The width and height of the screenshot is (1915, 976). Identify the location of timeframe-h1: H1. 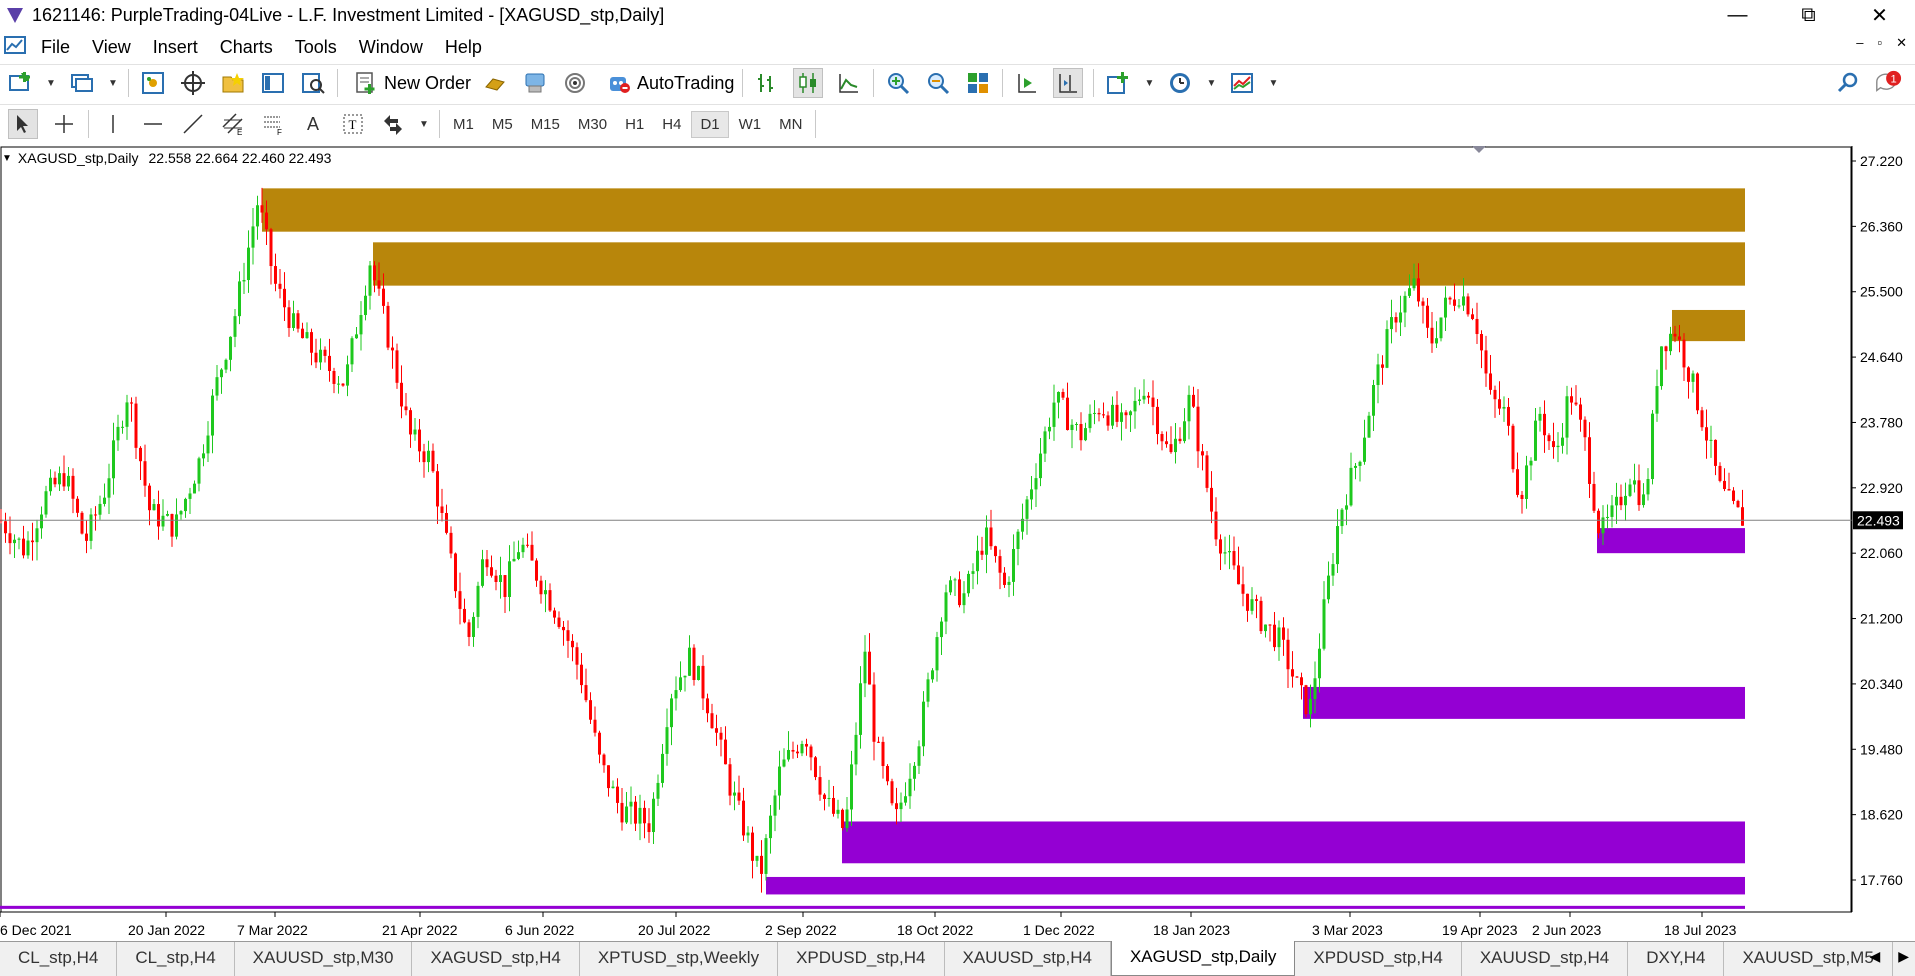
(634, 124).